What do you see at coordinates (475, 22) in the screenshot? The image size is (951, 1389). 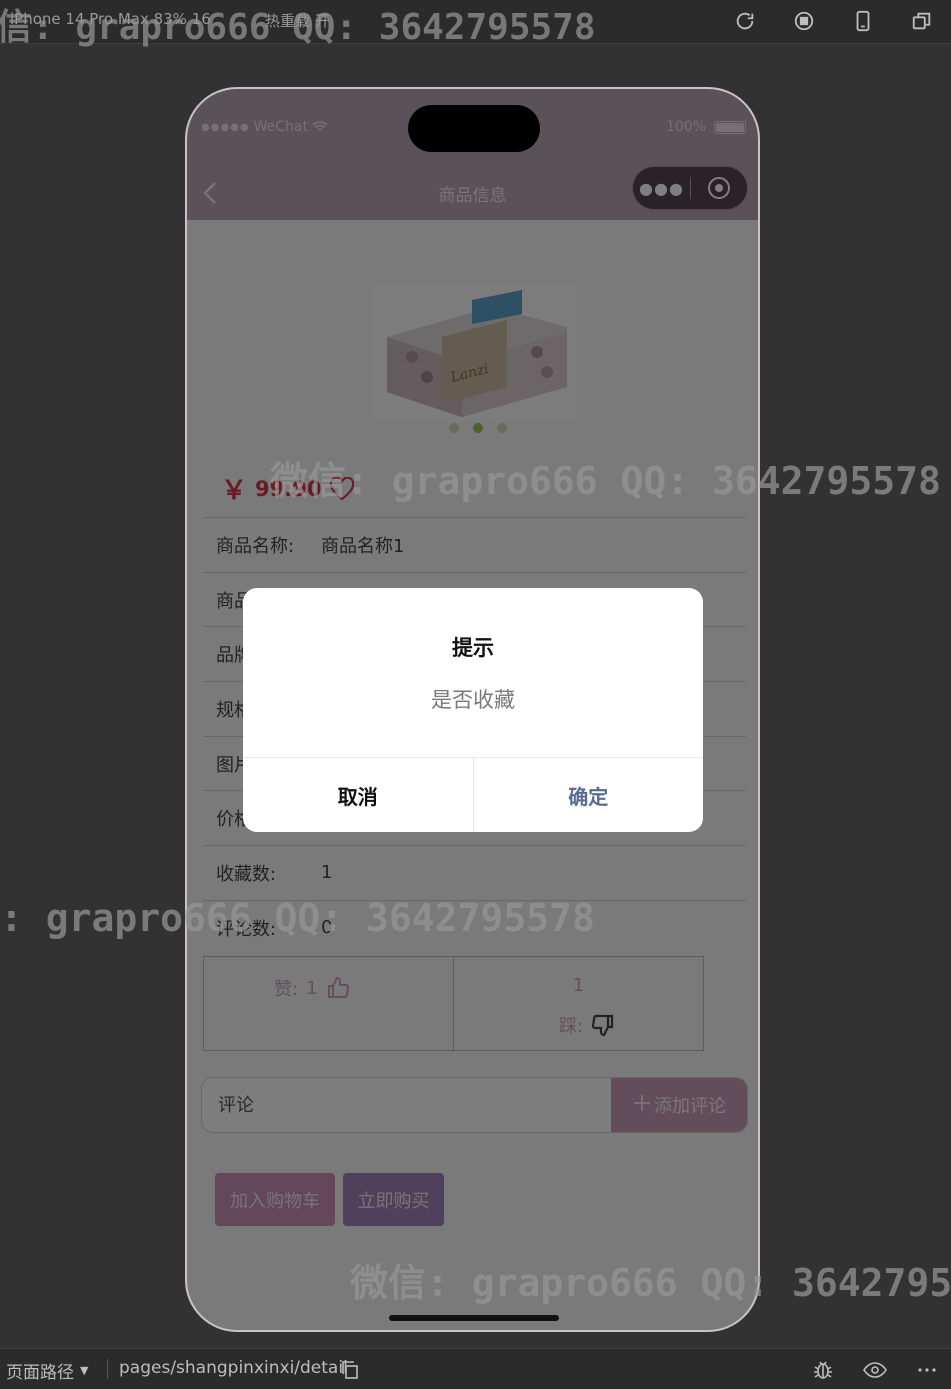 I see `simulator-toolbar: iPhone 14 Pro Max 83% 16 热重载 开` at bounding box center [475, 22].